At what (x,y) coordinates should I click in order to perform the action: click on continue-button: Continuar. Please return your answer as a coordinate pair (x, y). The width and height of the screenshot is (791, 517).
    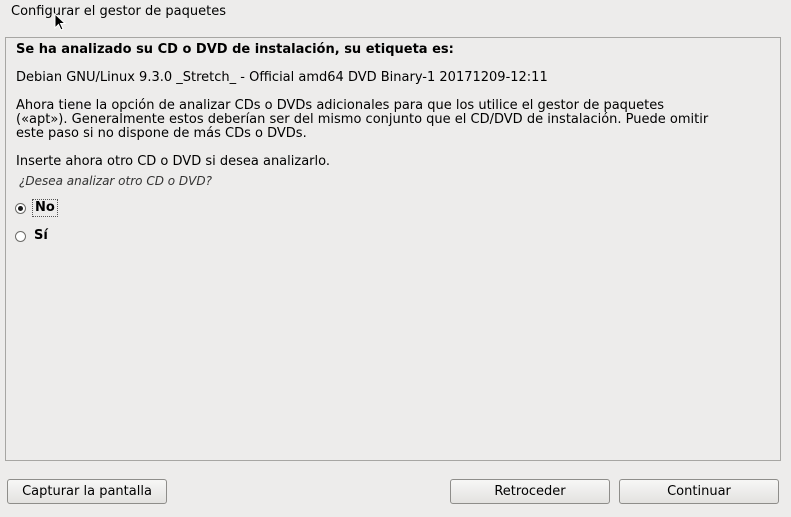
    Looking at the image, I should click on (699, 491).